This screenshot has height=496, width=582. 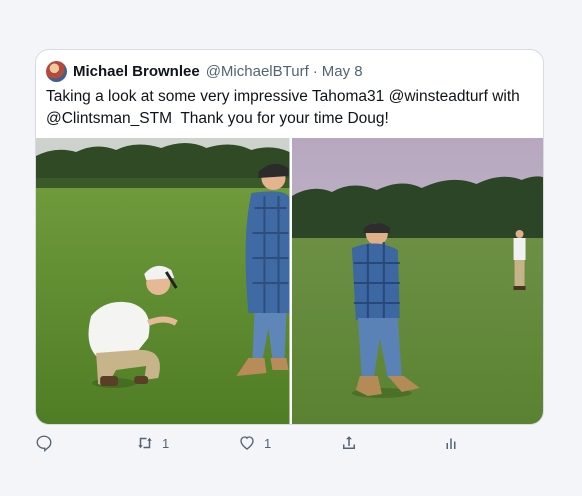 What do you see at coordinates (257, 71) in the screenshot?
I see `author-handle: @MichaelBTurf` at bounding box center [257, 71].